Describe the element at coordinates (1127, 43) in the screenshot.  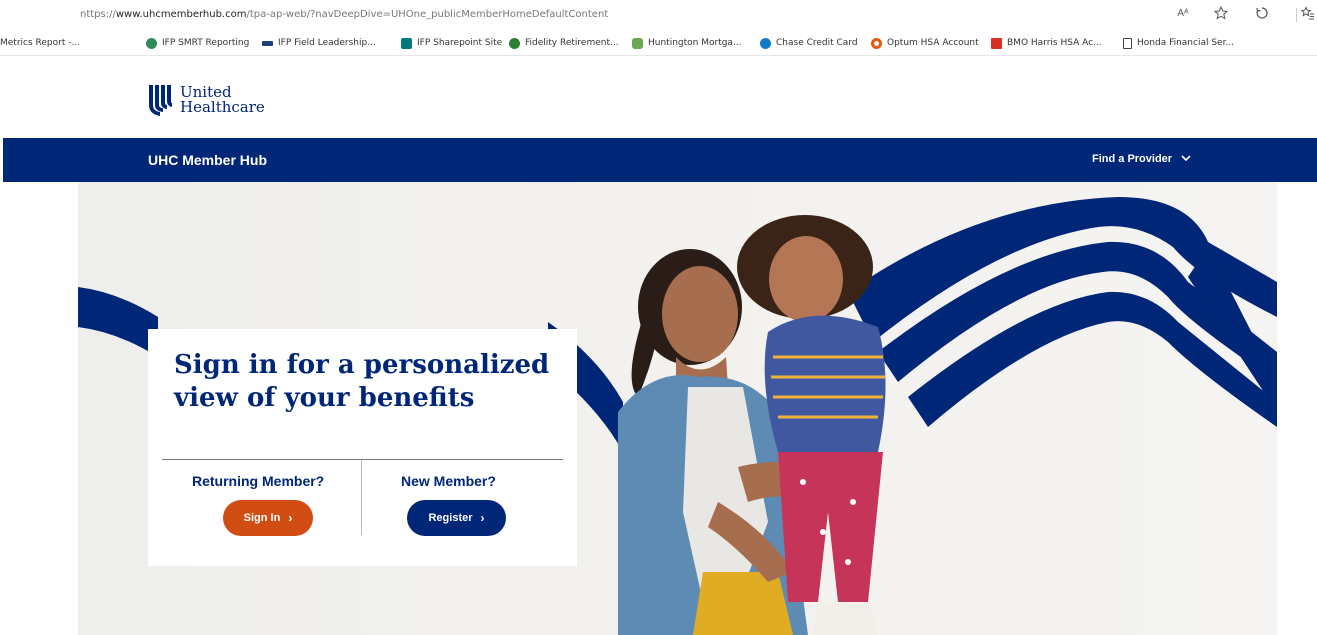
I see `page-icon` at that location.